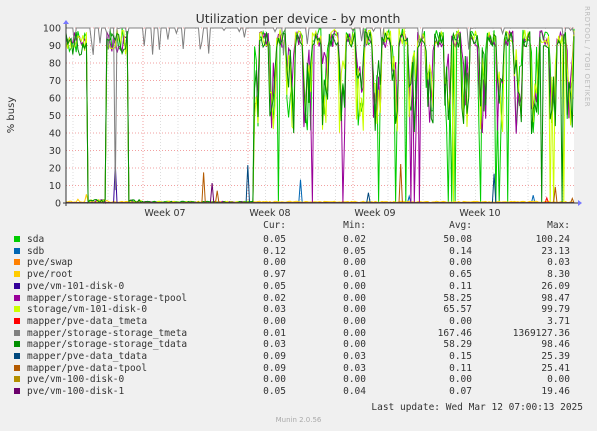 This screenshot has width=597, height=431. Describe the element at coordinates (298, 252) in the screenshot. I see `legend-row: sdb 0.12 0.05 0.14 23.13` at that location.